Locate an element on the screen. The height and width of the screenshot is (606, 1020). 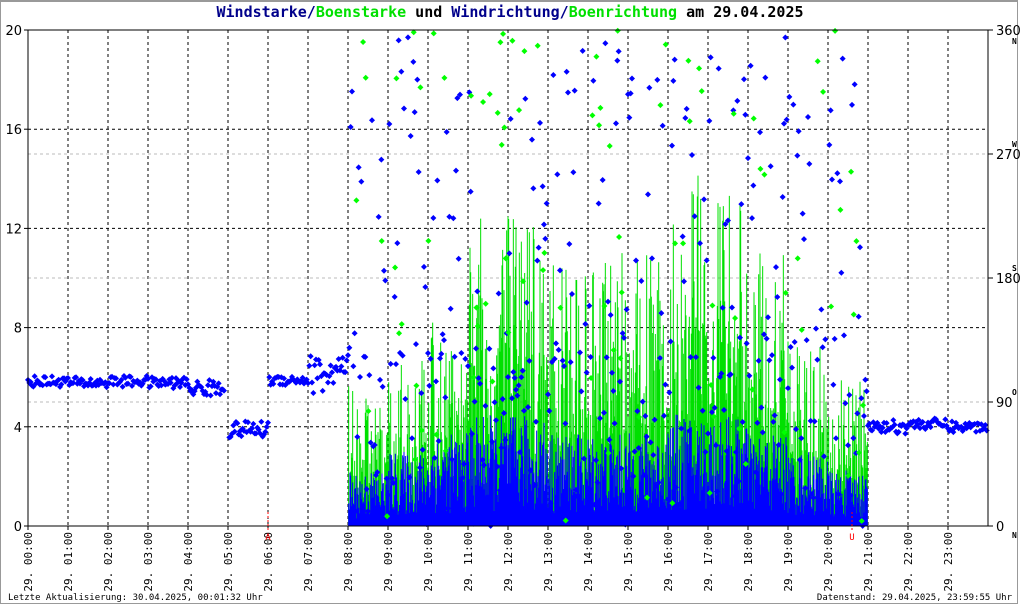
x-tick-label: 29. 04:00 is located at coordinates (188, 562).